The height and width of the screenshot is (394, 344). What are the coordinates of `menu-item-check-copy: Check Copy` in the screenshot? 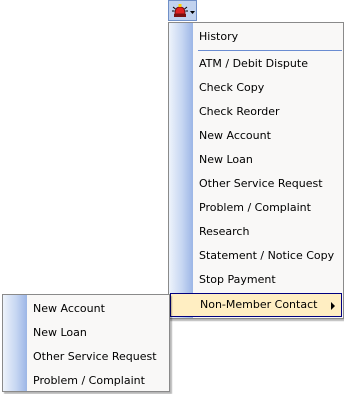 It's located at (256, 88).